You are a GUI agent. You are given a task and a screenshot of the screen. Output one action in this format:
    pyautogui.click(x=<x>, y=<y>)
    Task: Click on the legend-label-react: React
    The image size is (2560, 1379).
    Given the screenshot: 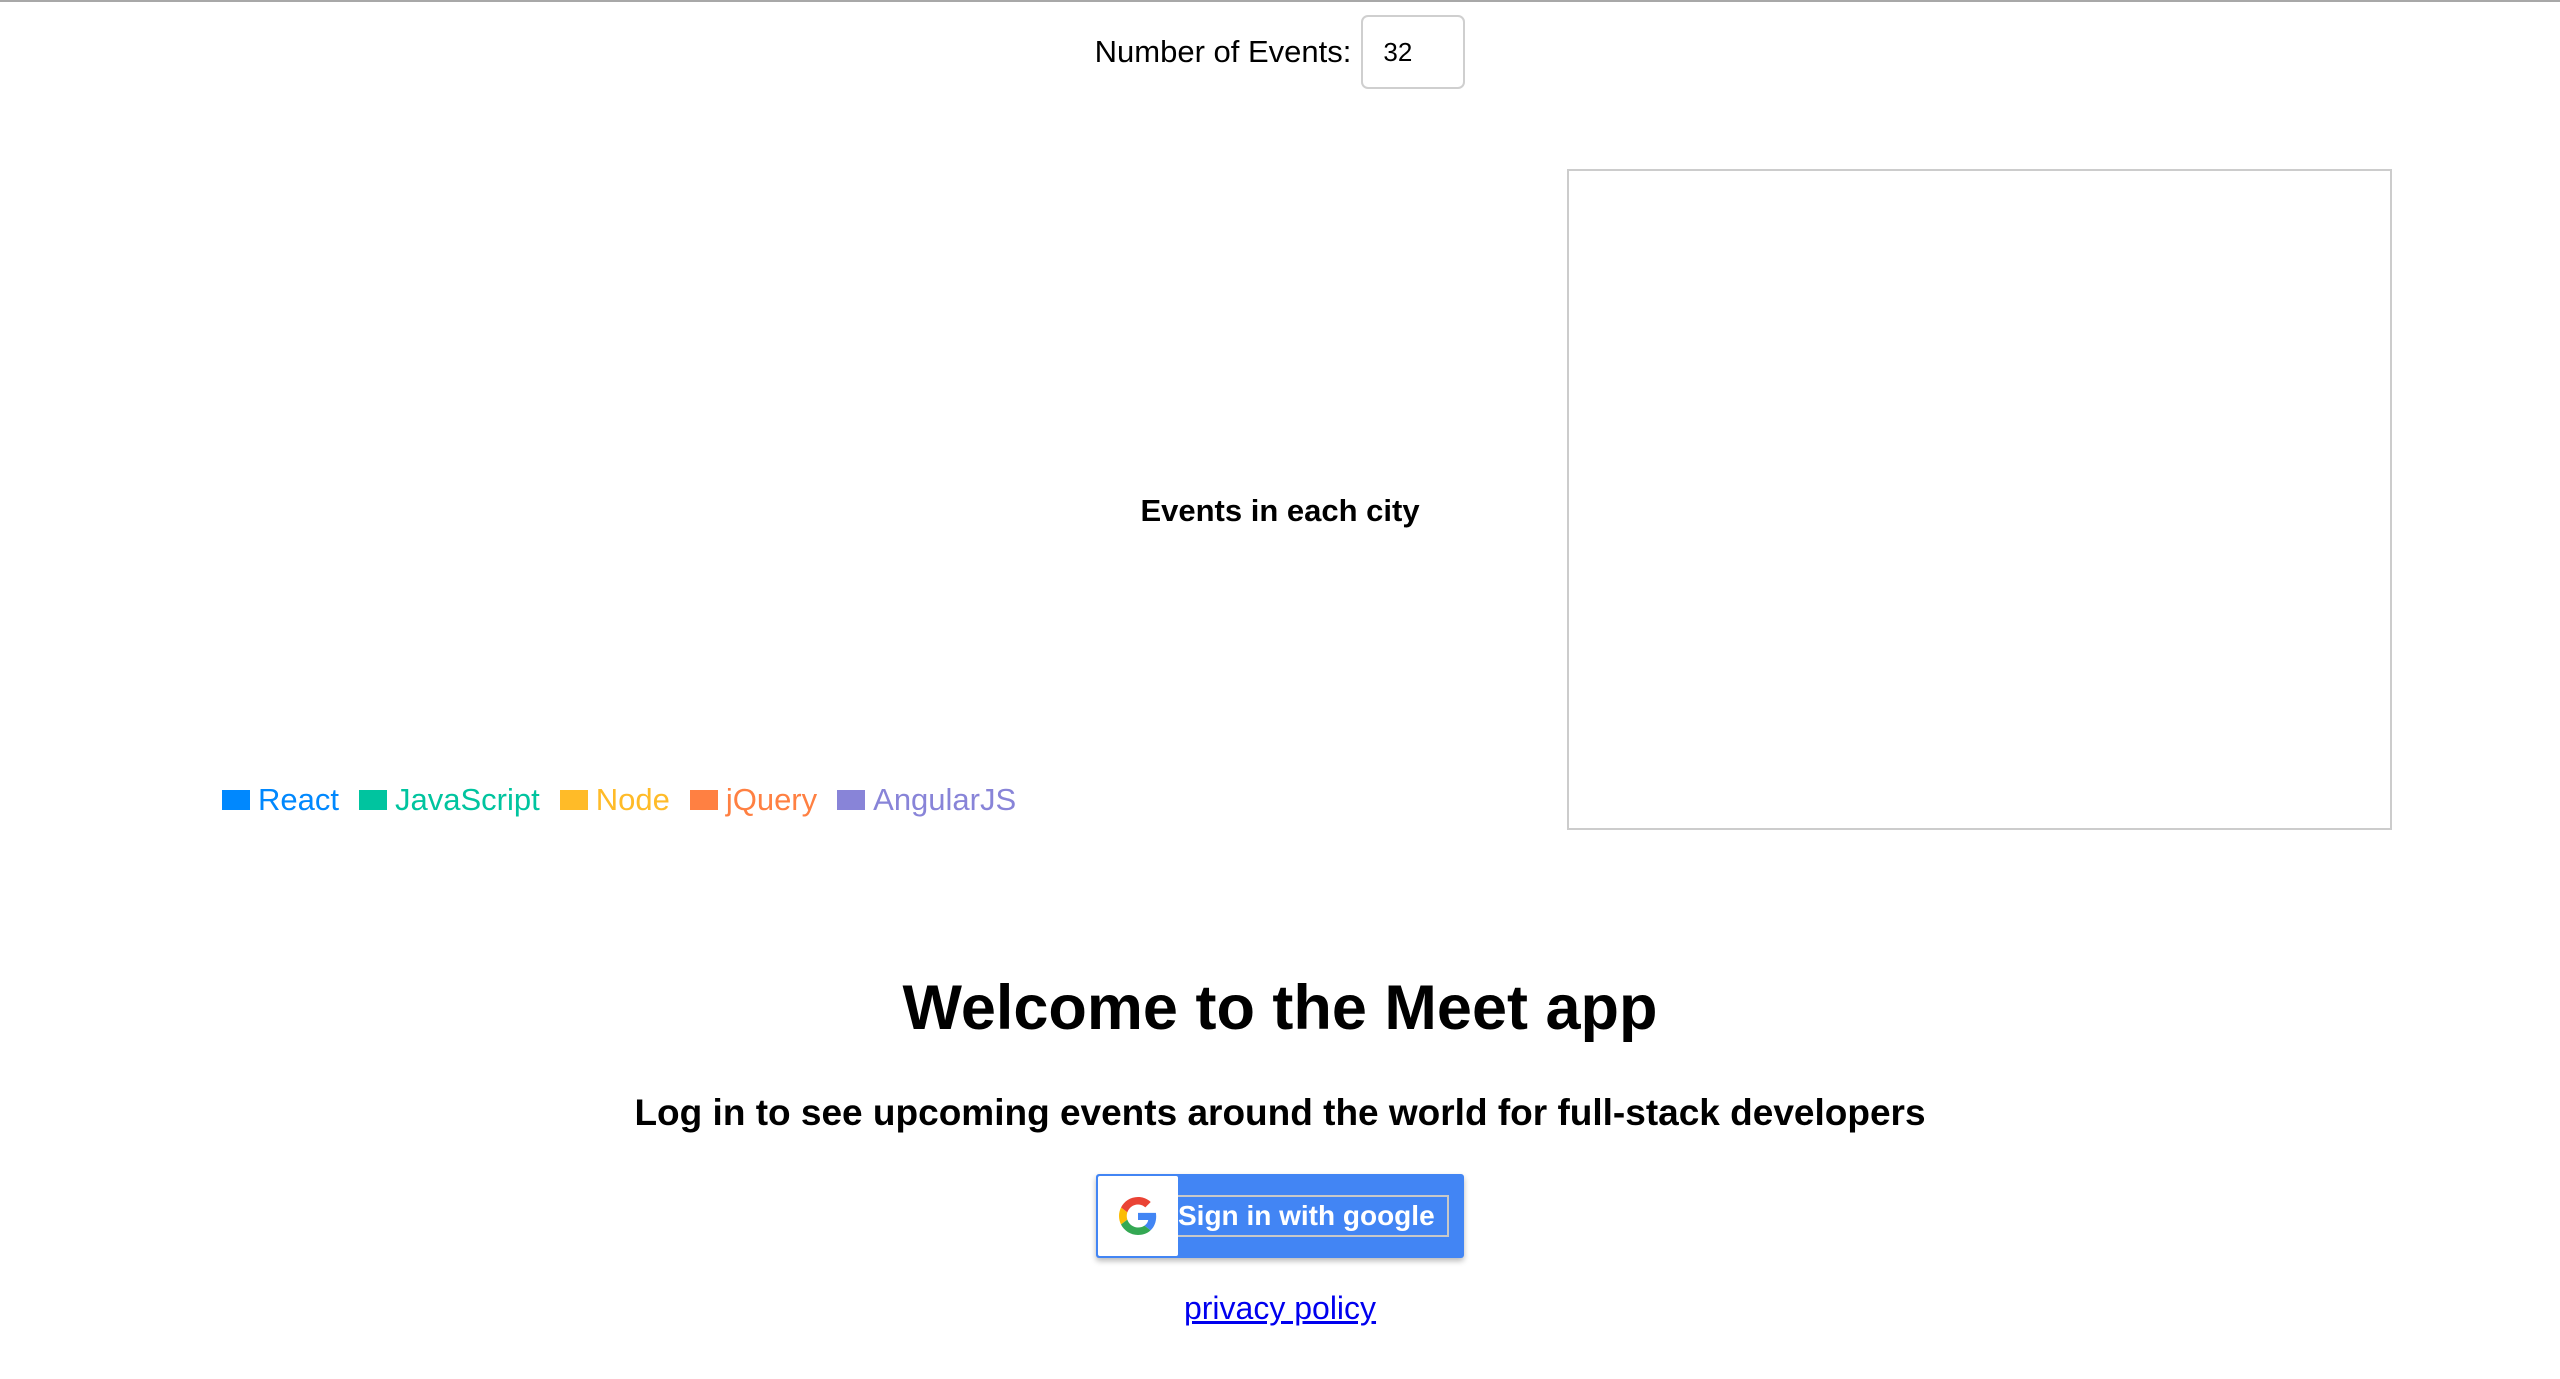 What is the action you would take?
    pyautogui.click(x=298, y=799)
    